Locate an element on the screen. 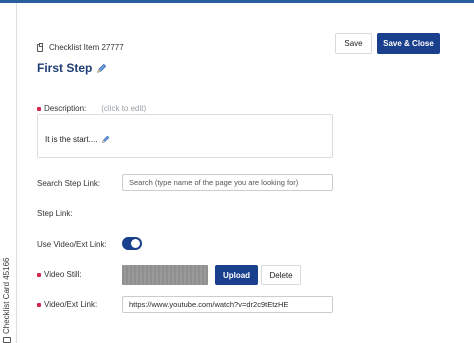 The height and width of the screenshot is (343, 474). video-link-label-row: Video/Ext Link: is located at coordinates (67, 304).